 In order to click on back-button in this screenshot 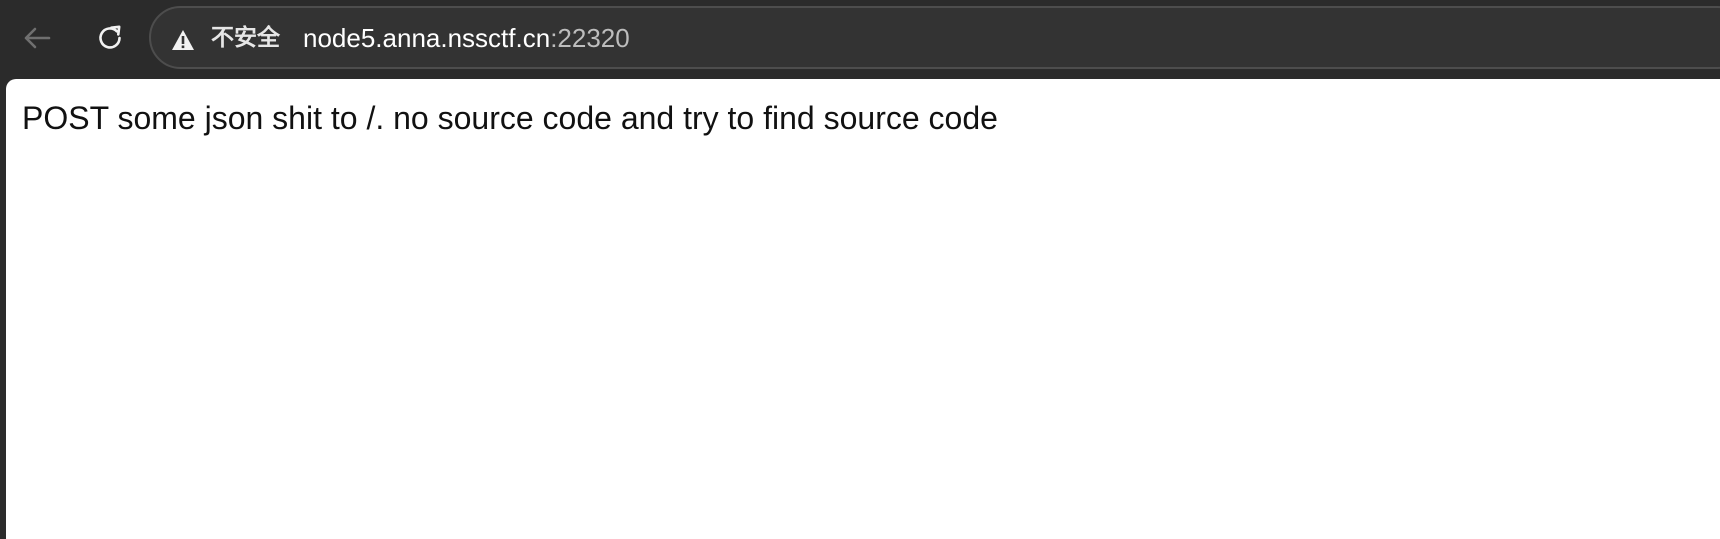, I will do `click(37, 38)`.